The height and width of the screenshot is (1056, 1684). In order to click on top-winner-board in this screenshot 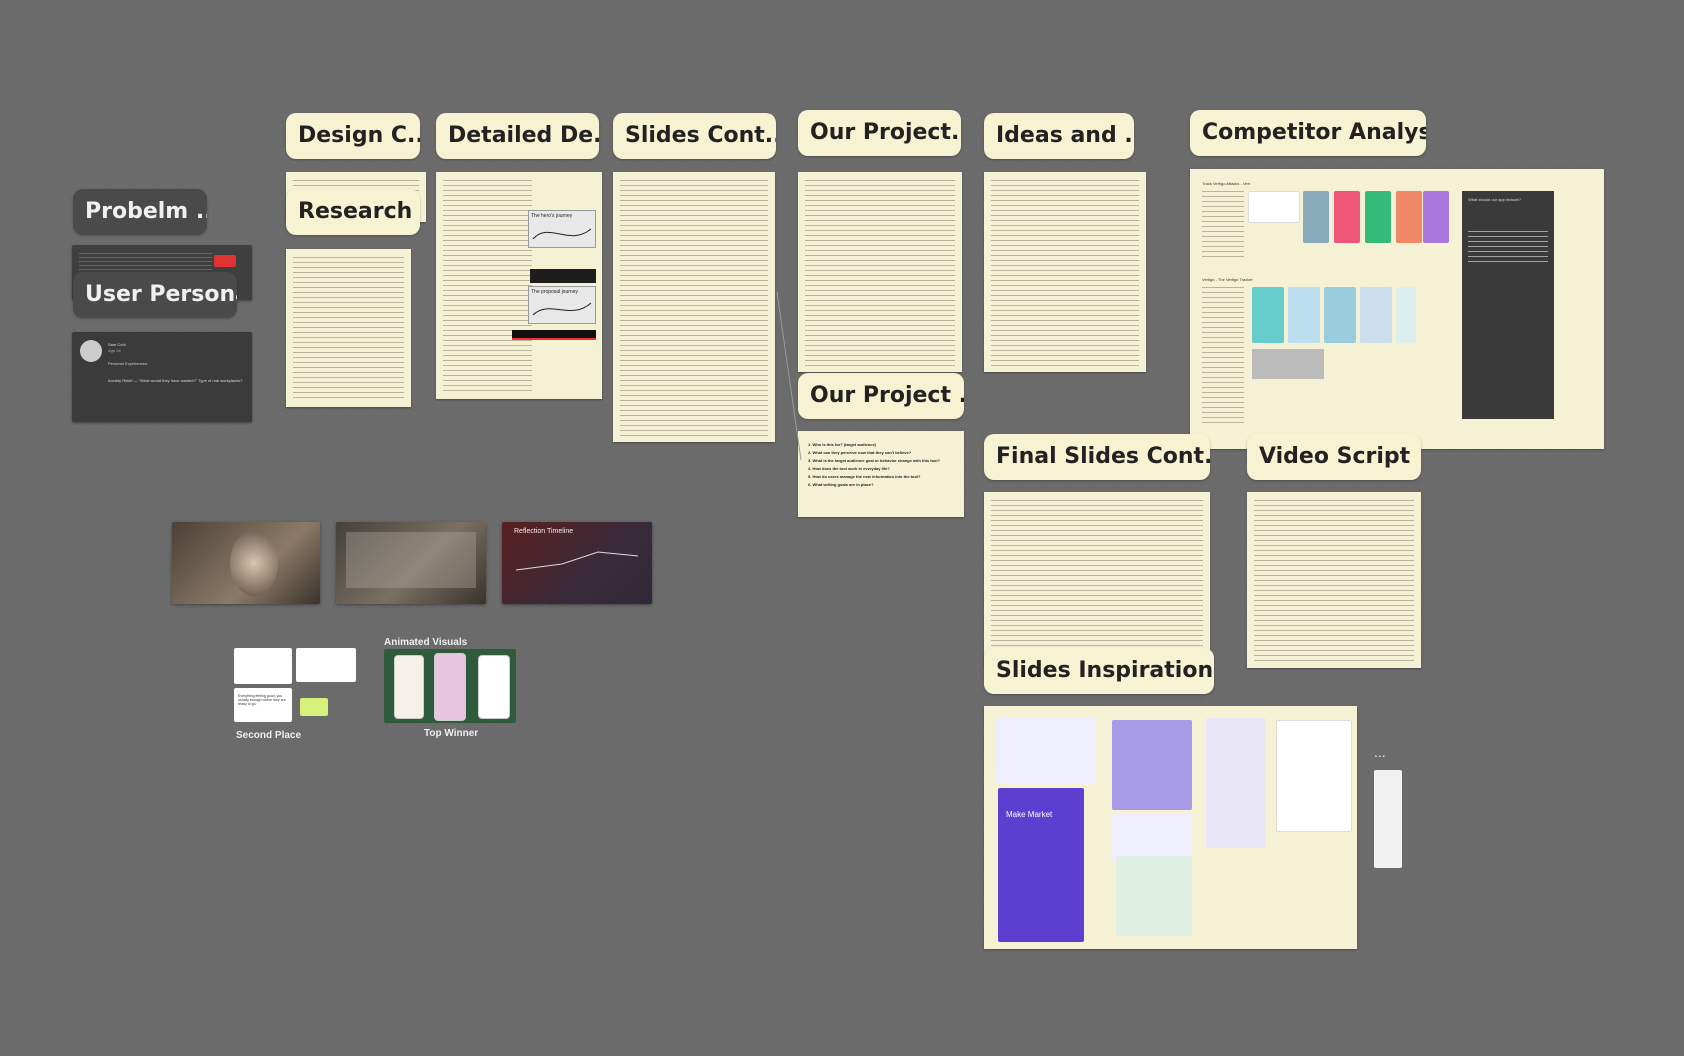, I will do `click(450, 686)`.